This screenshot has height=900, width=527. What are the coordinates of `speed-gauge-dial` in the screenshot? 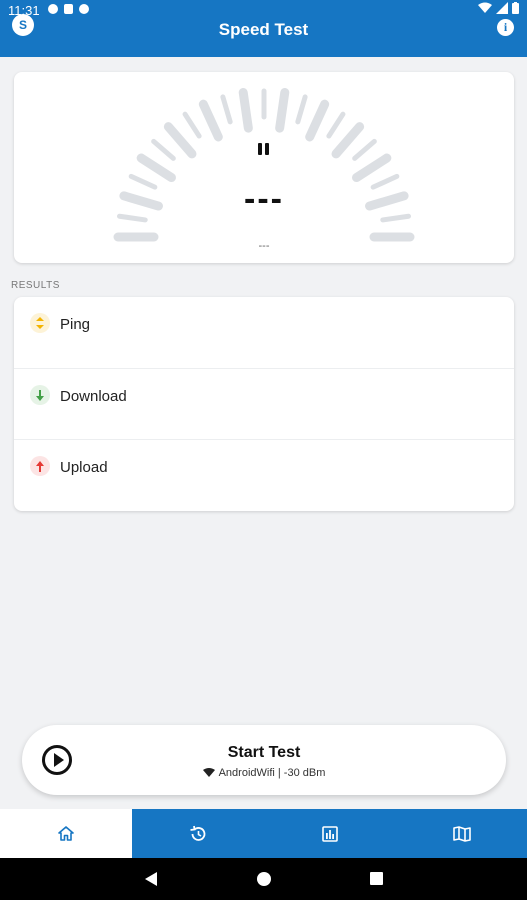 It's located at (264, 164).